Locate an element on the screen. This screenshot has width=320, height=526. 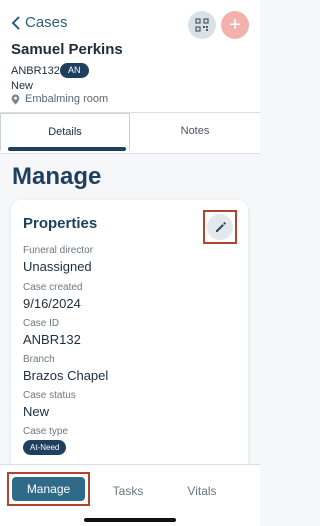
back-button: Cases is located at coordinates (39, 22).